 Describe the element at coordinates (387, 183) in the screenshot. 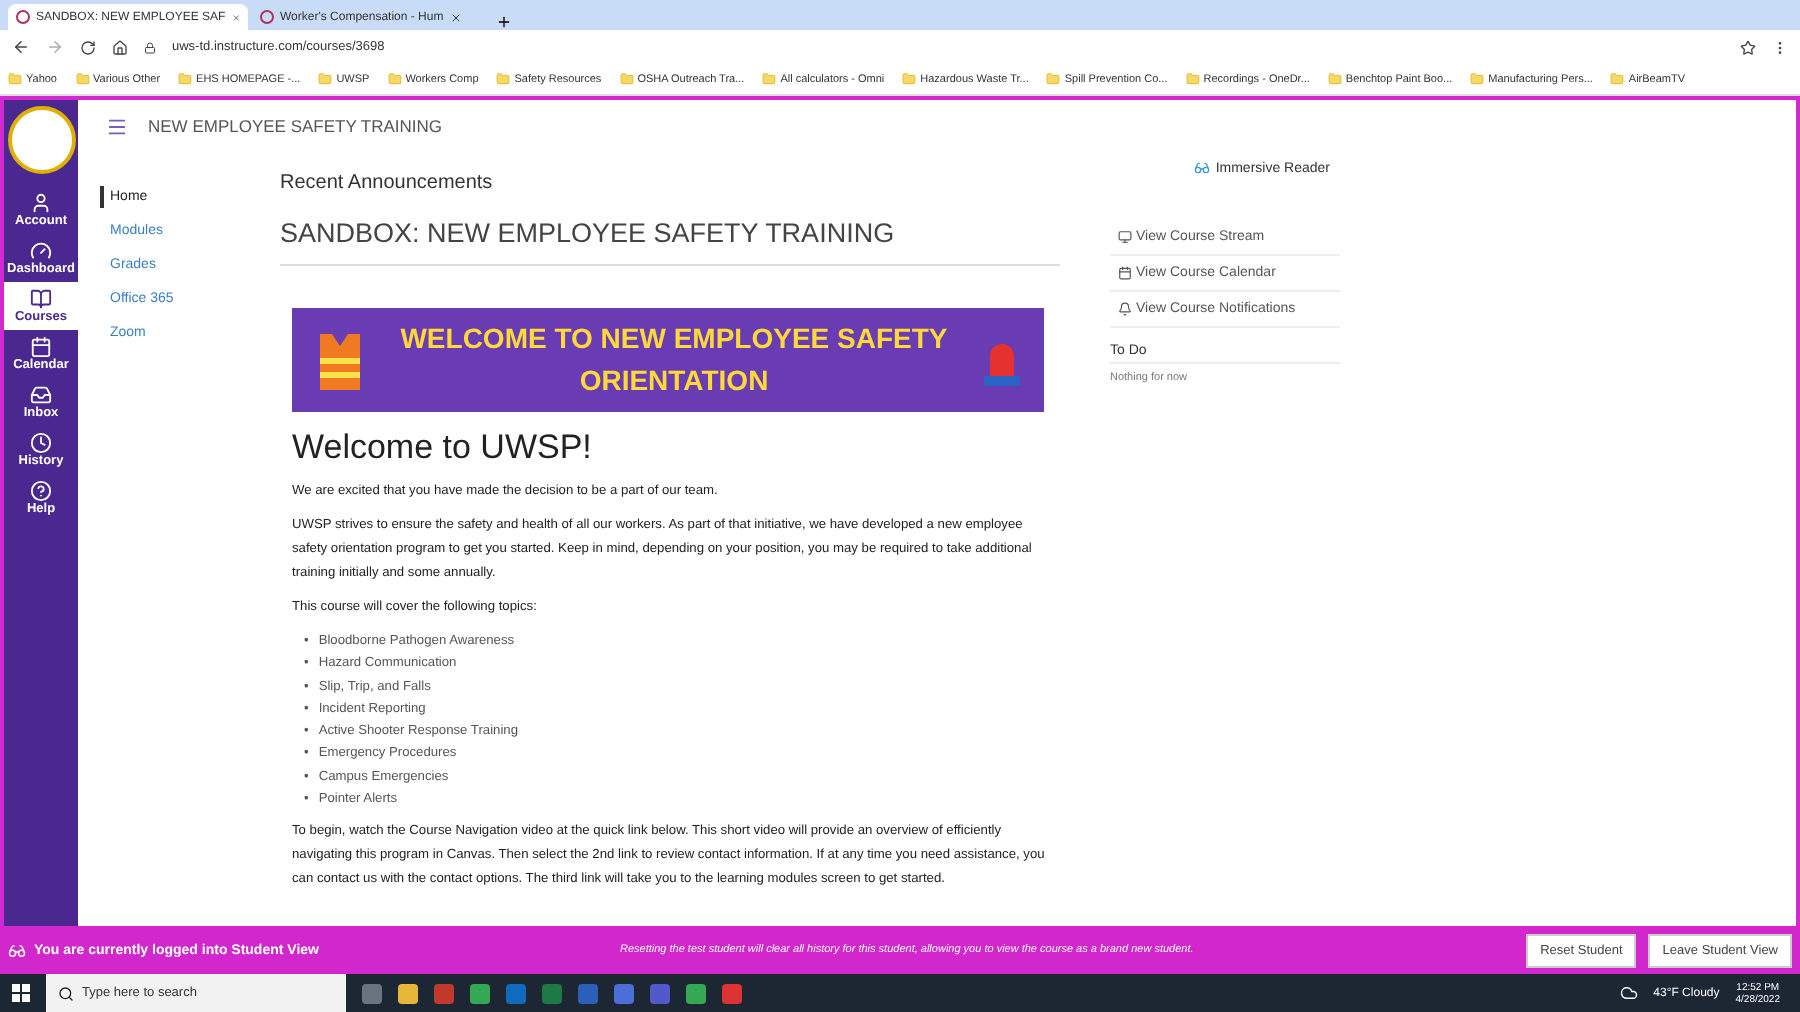

I see `section-title: Recent Announcements` at that location.